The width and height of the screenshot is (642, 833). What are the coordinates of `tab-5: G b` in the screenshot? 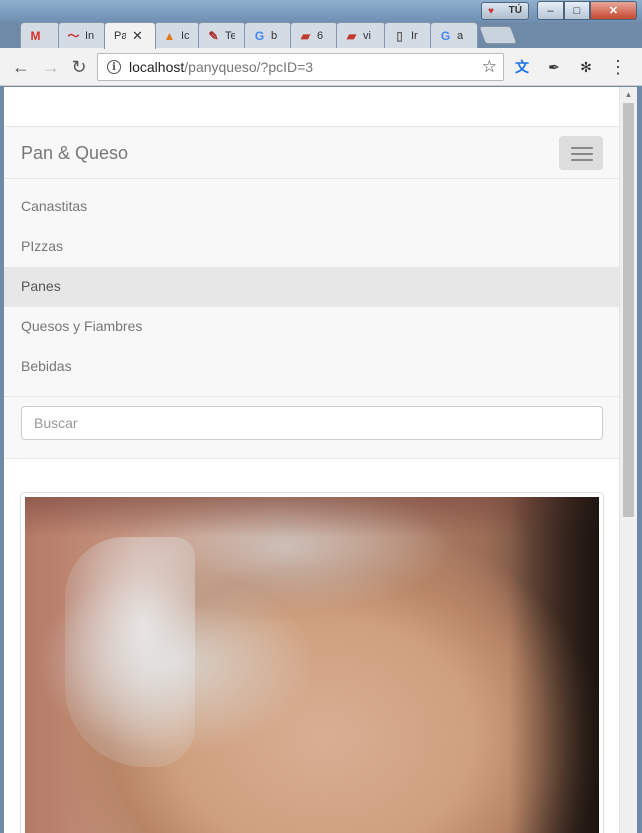 It's located at (268, 35).